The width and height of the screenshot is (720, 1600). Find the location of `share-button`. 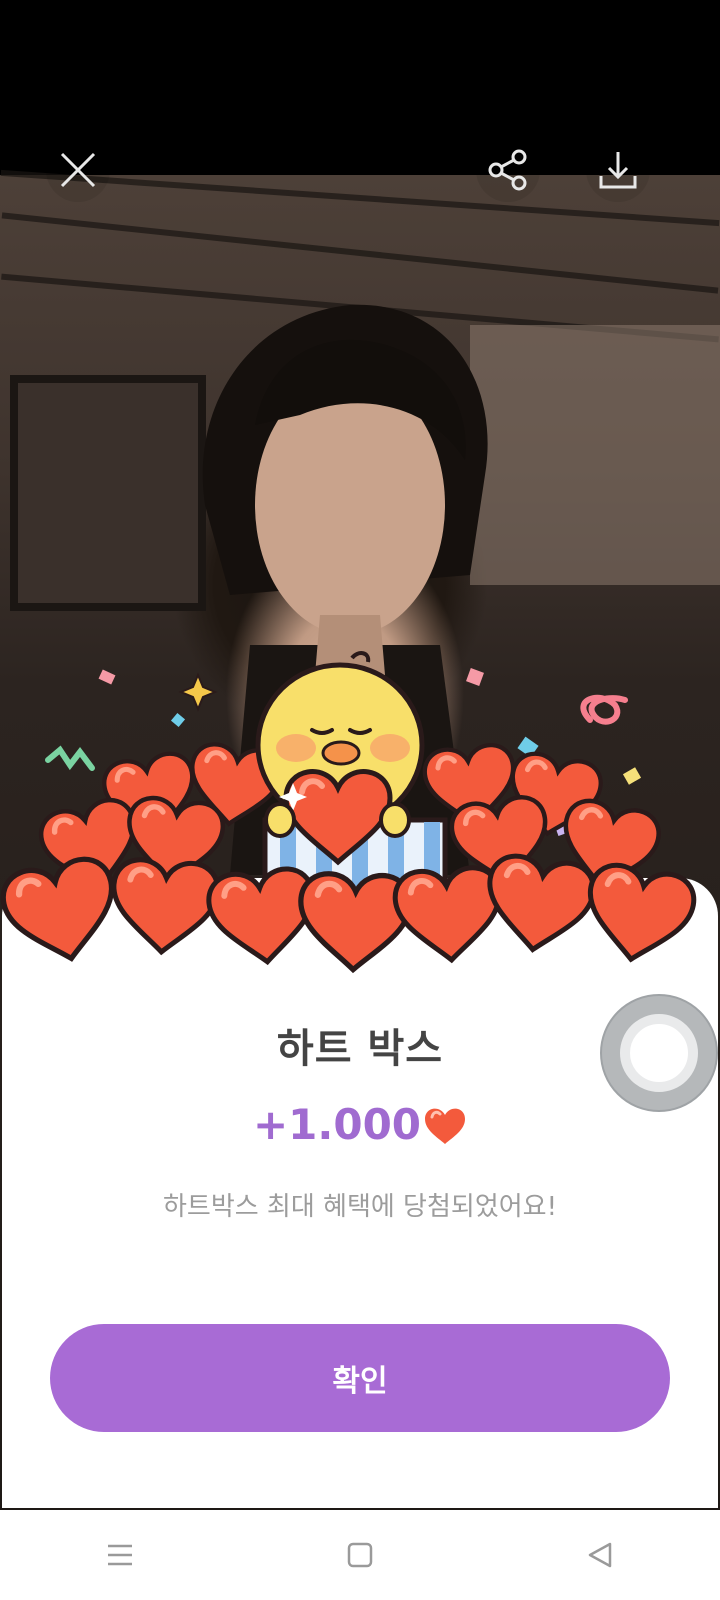

share-button is located at coordinates (508, 170).